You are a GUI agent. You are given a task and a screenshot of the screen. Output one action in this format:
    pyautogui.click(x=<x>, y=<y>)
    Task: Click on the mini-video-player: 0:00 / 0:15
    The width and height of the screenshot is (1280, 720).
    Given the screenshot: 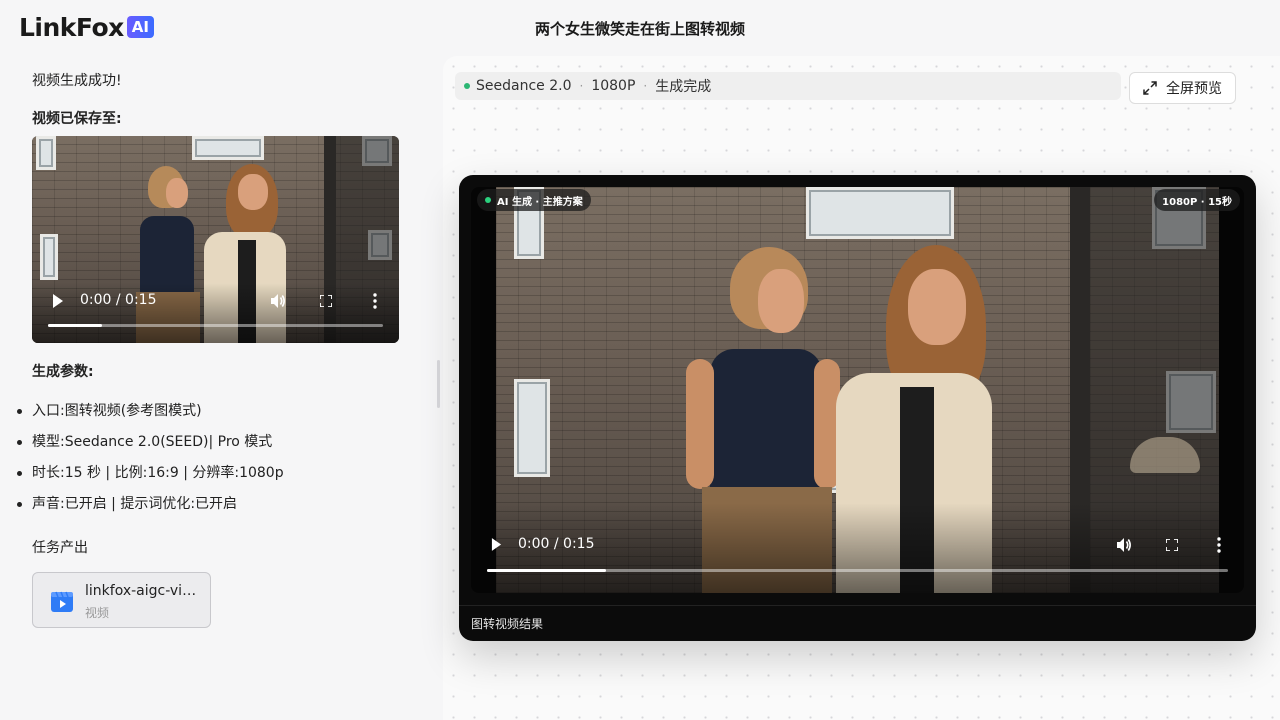 What is the action you would take?
    pyautogui.click(x=215, y=239)
    